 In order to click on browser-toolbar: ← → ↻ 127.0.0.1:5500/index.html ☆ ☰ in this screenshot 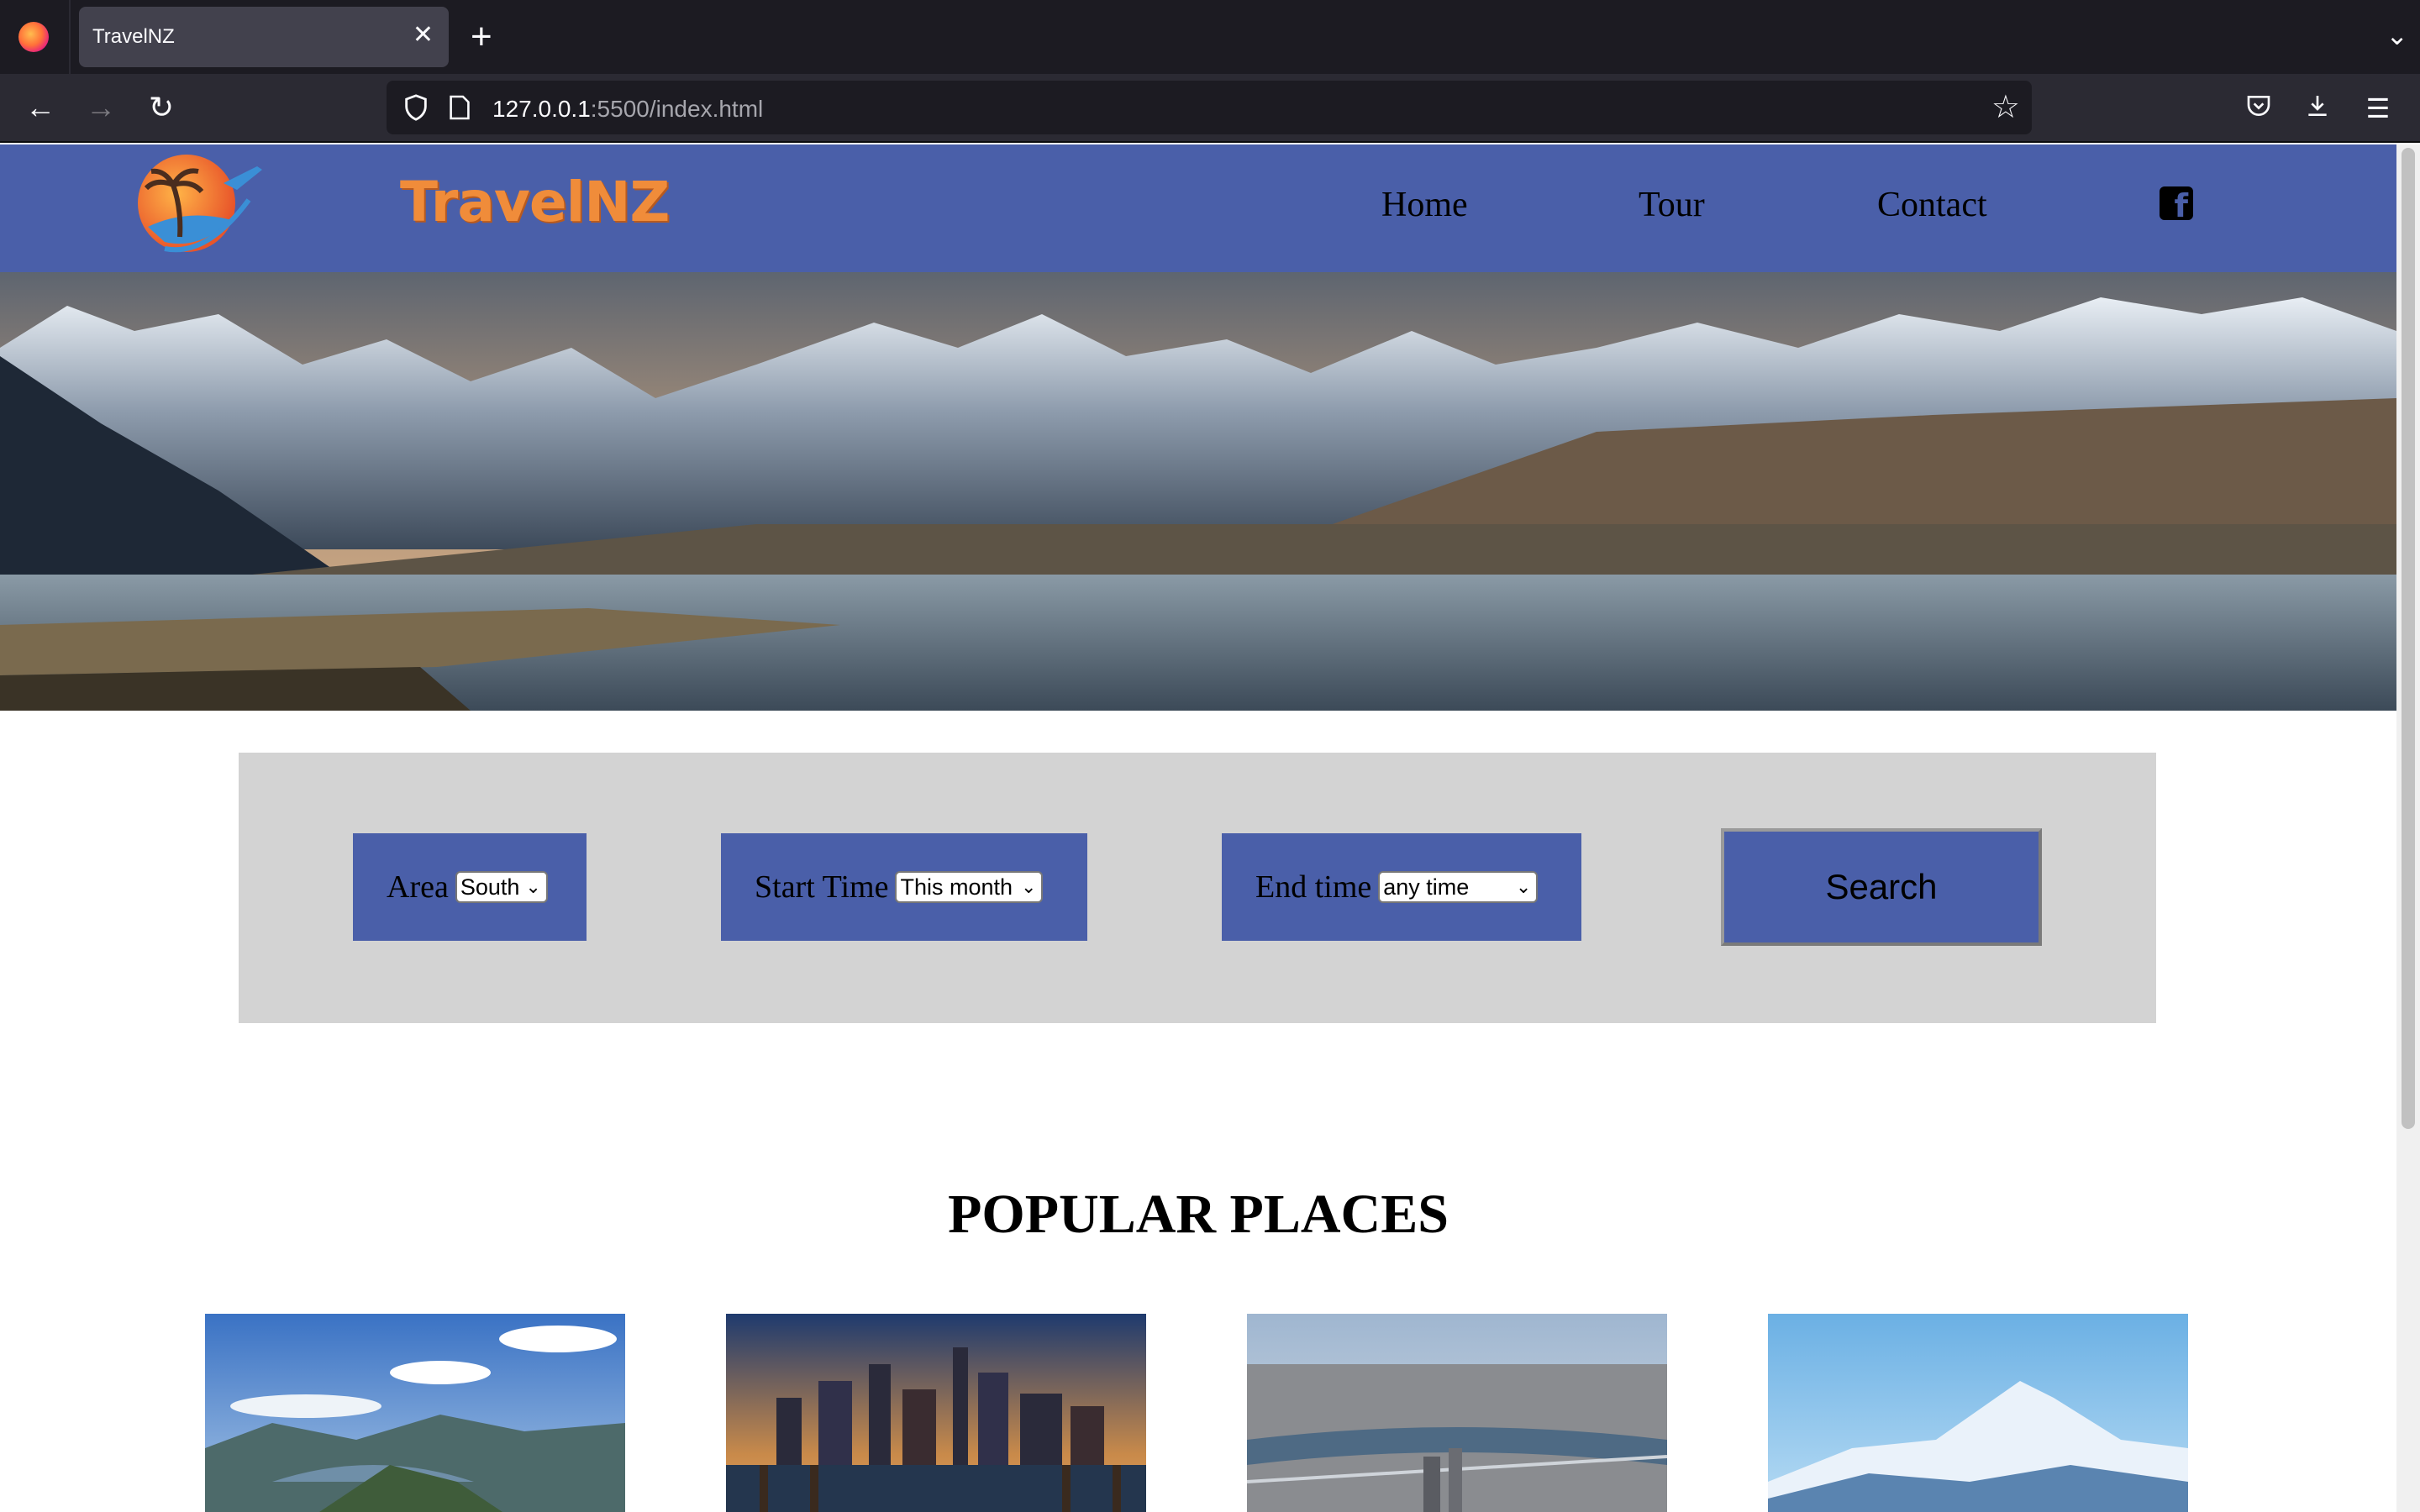, I will do `click(1210, 108)`.